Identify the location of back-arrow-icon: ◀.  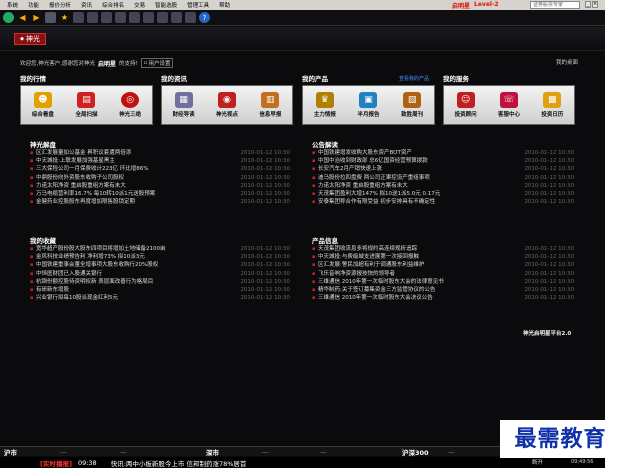
(22, 17).